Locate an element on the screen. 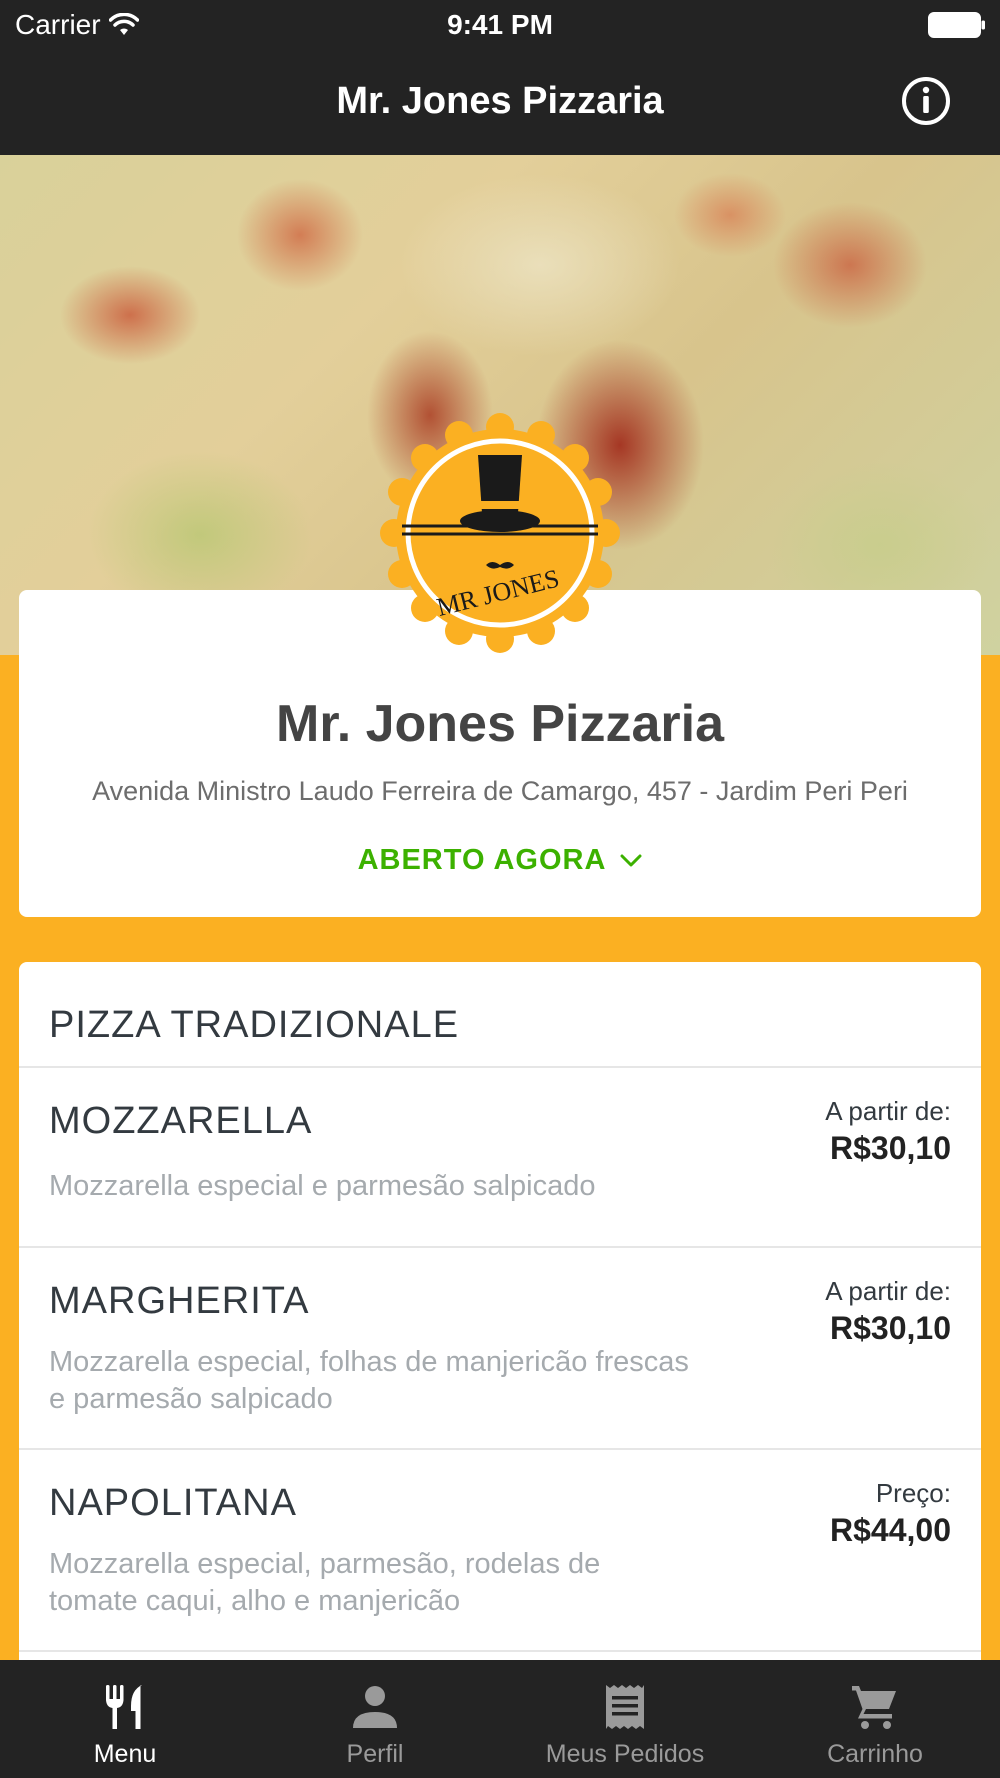 The width and height of the screenshot is (1000, 1778). item-name: MARGHERITA is located at coordinates (179, 1301).